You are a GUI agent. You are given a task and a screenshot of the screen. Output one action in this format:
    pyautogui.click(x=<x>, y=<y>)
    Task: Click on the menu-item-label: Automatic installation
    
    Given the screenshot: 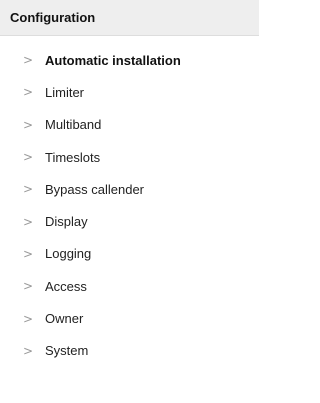 What is the action you would take?
    pyautogui.click(x=113, y=60)
    